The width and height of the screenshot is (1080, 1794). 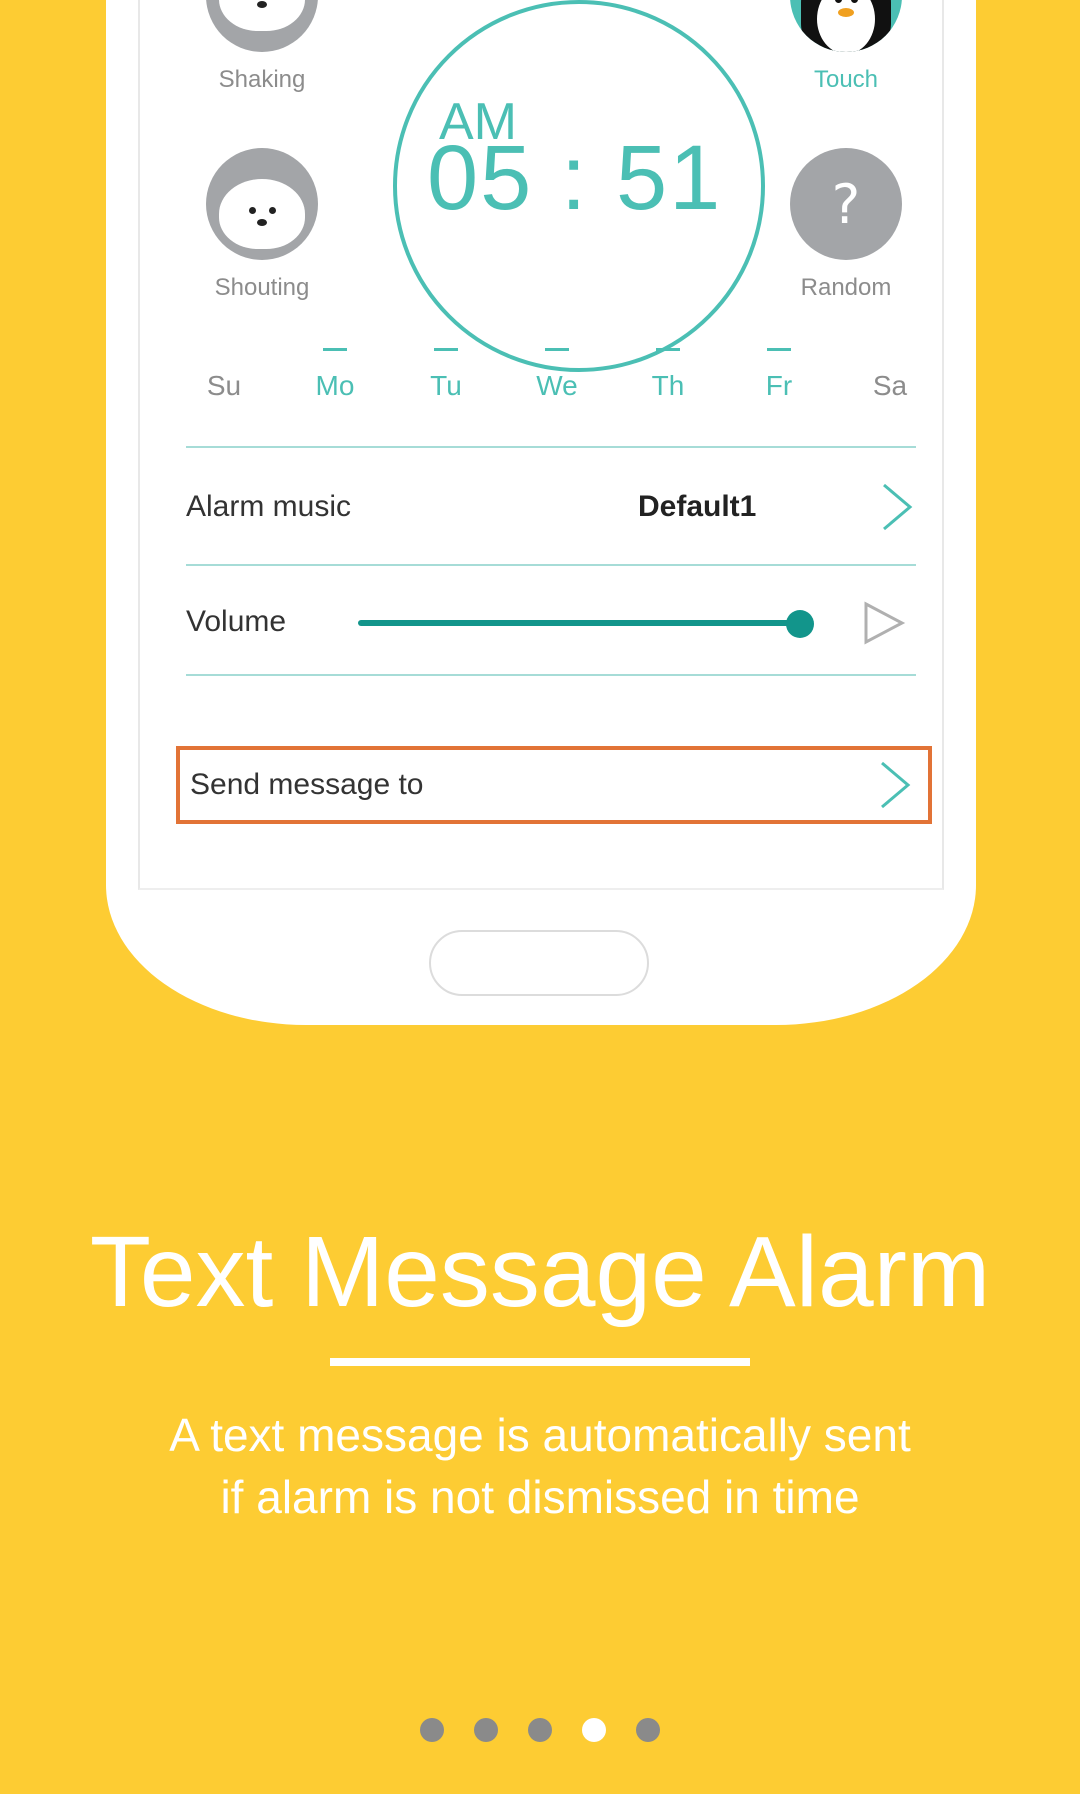 I want to click on page-dot-active, so click(x=594, y=1730).